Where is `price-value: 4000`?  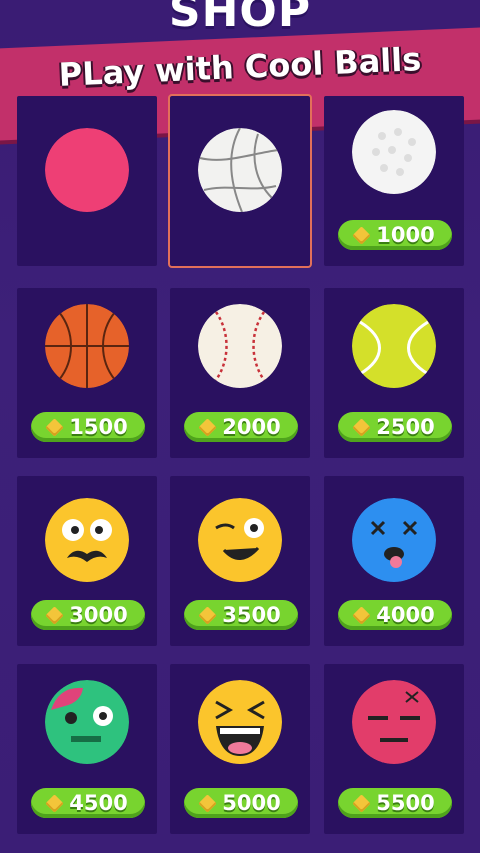 price-value: 4000 is located at coordinates (405, 615).